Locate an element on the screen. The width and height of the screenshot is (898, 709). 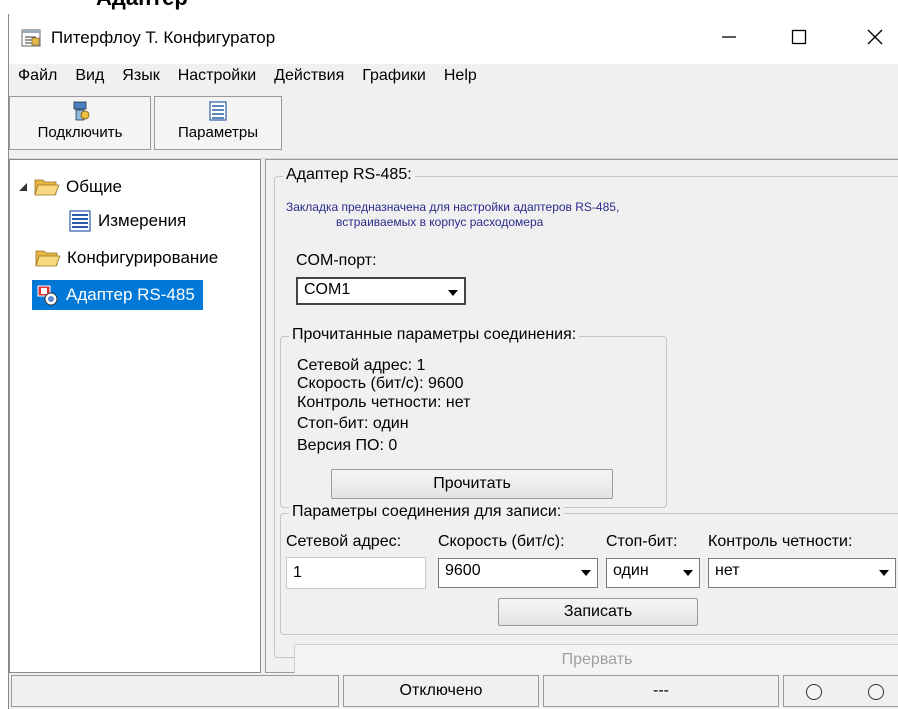
com-port-select: COM1 is located at coordinates (381, 291).